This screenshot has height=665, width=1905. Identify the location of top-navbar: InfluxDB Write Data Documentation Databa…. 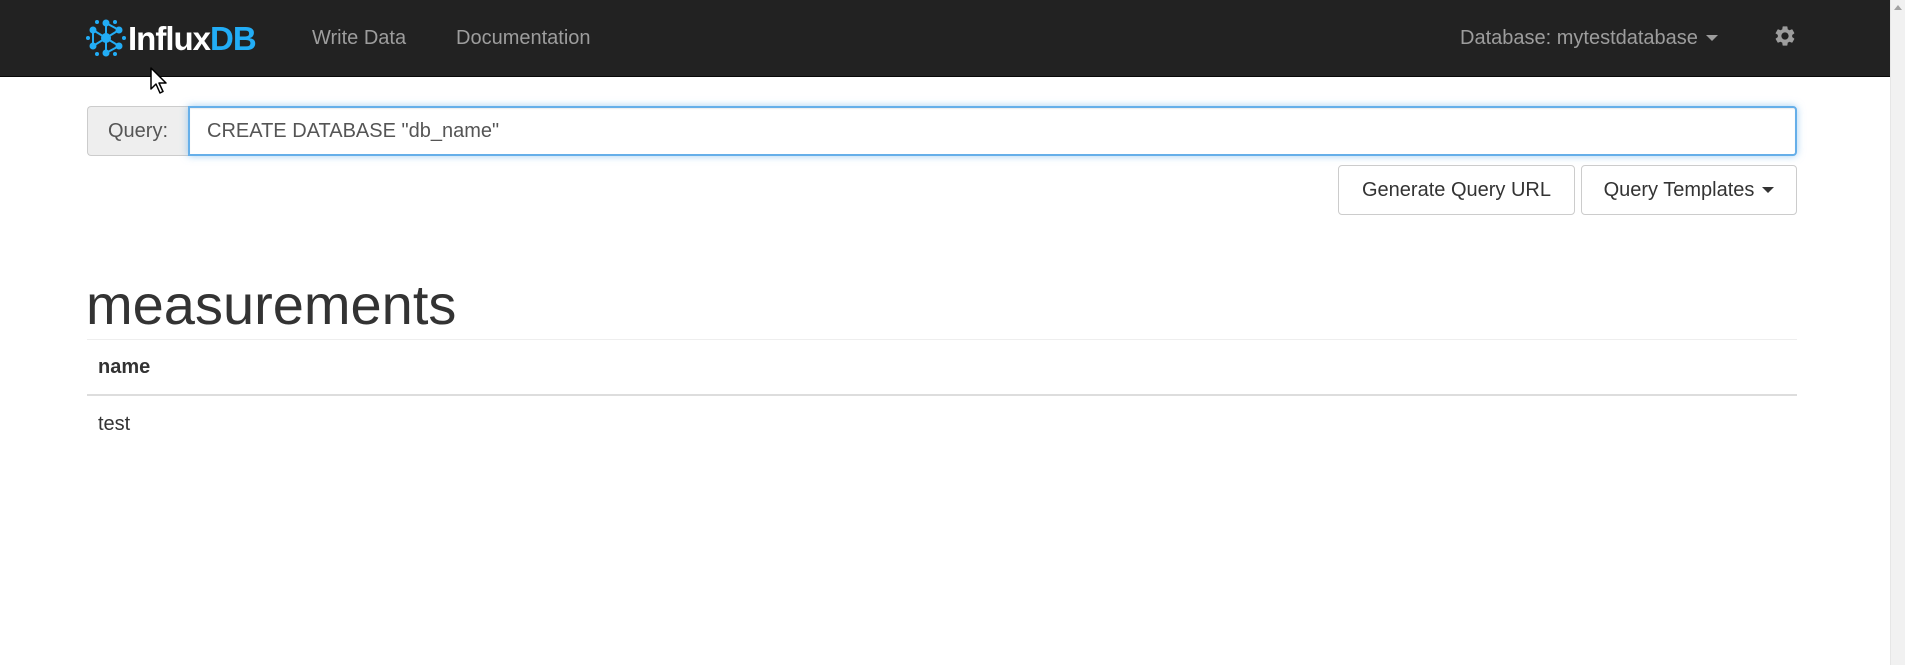
(945, 38).